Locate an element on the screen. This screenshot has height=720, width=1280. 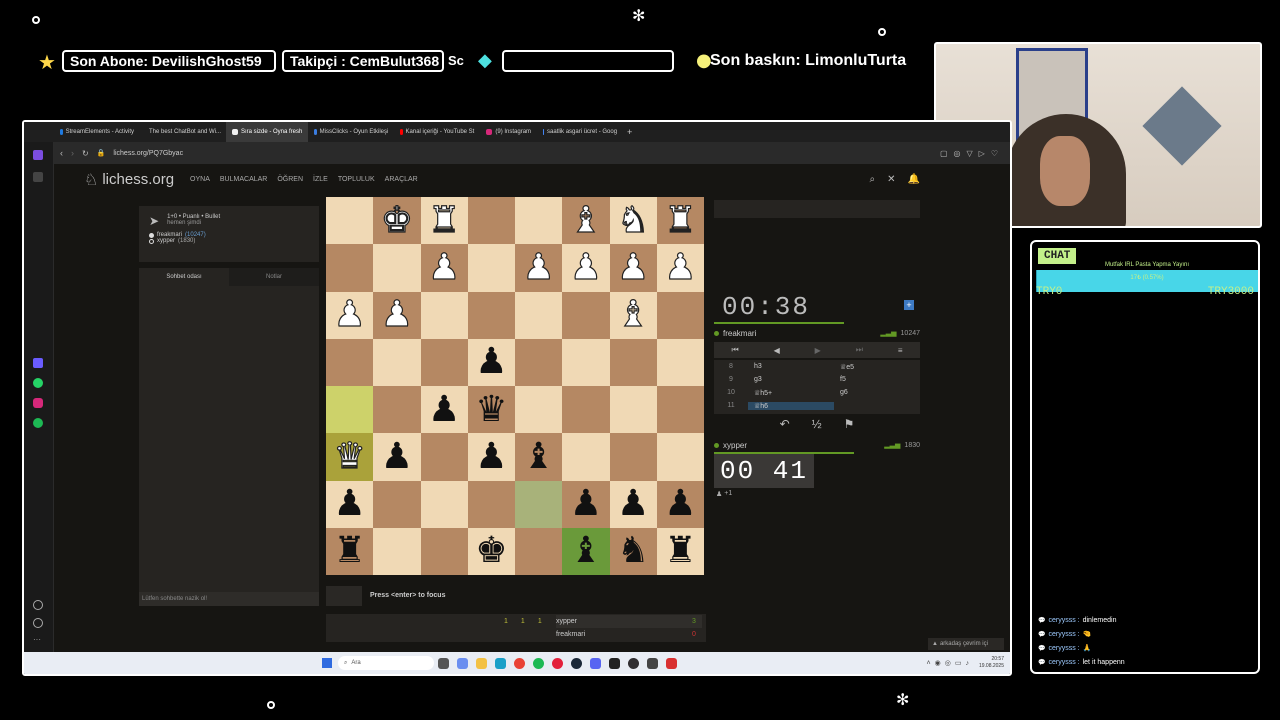
nav-item: İZLE is located at coordinates (320, 179).